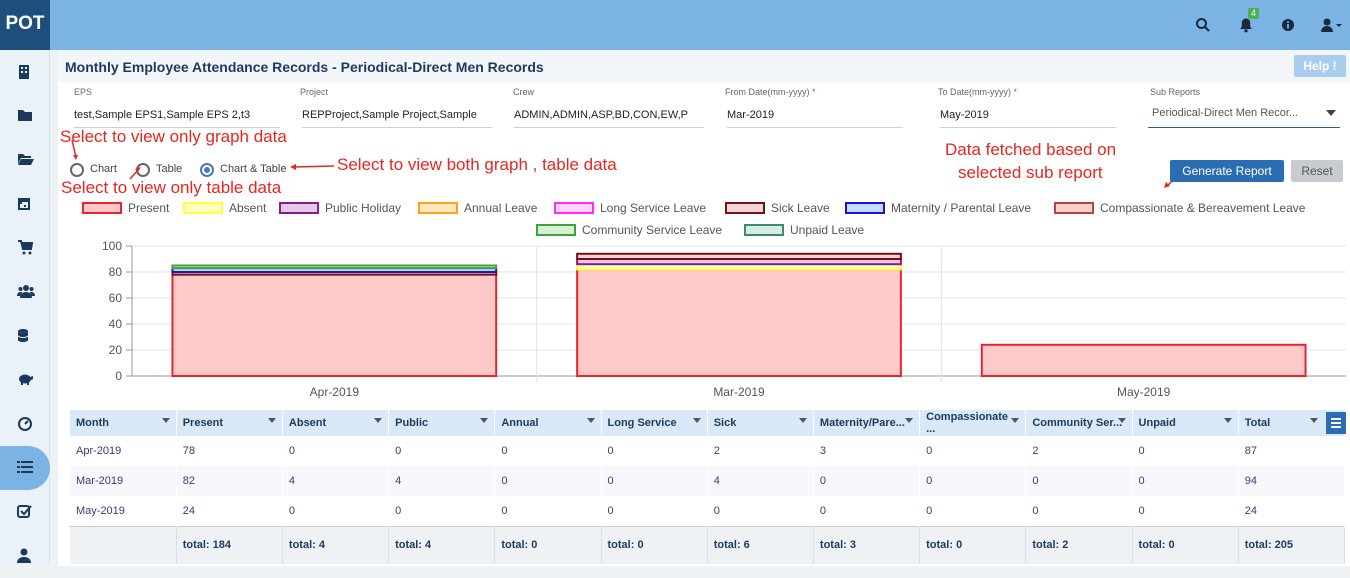  I want to click on help-button: Help !, so click(1320, 66).